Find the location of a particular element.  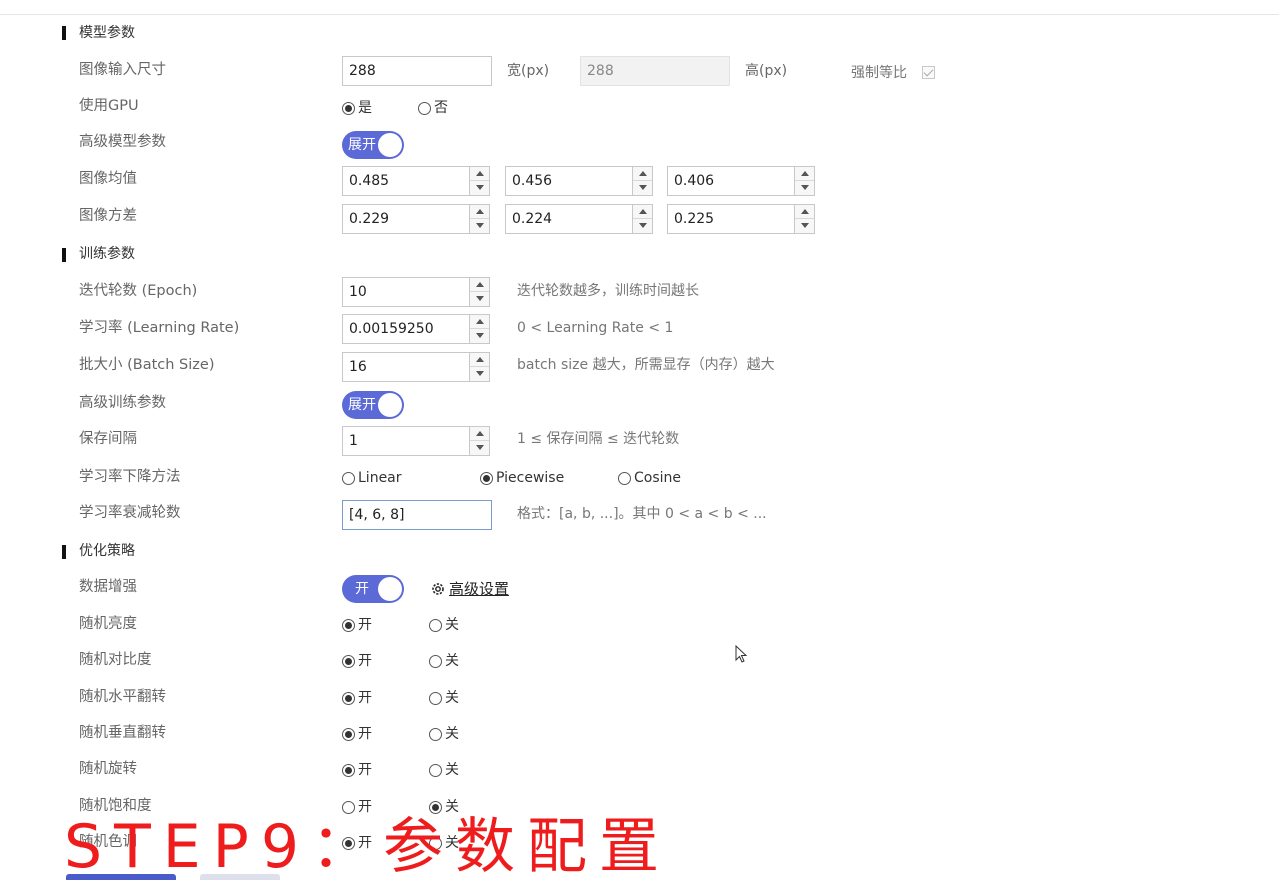

std-input-1: 0.229 is located at coordinates (406, 219).